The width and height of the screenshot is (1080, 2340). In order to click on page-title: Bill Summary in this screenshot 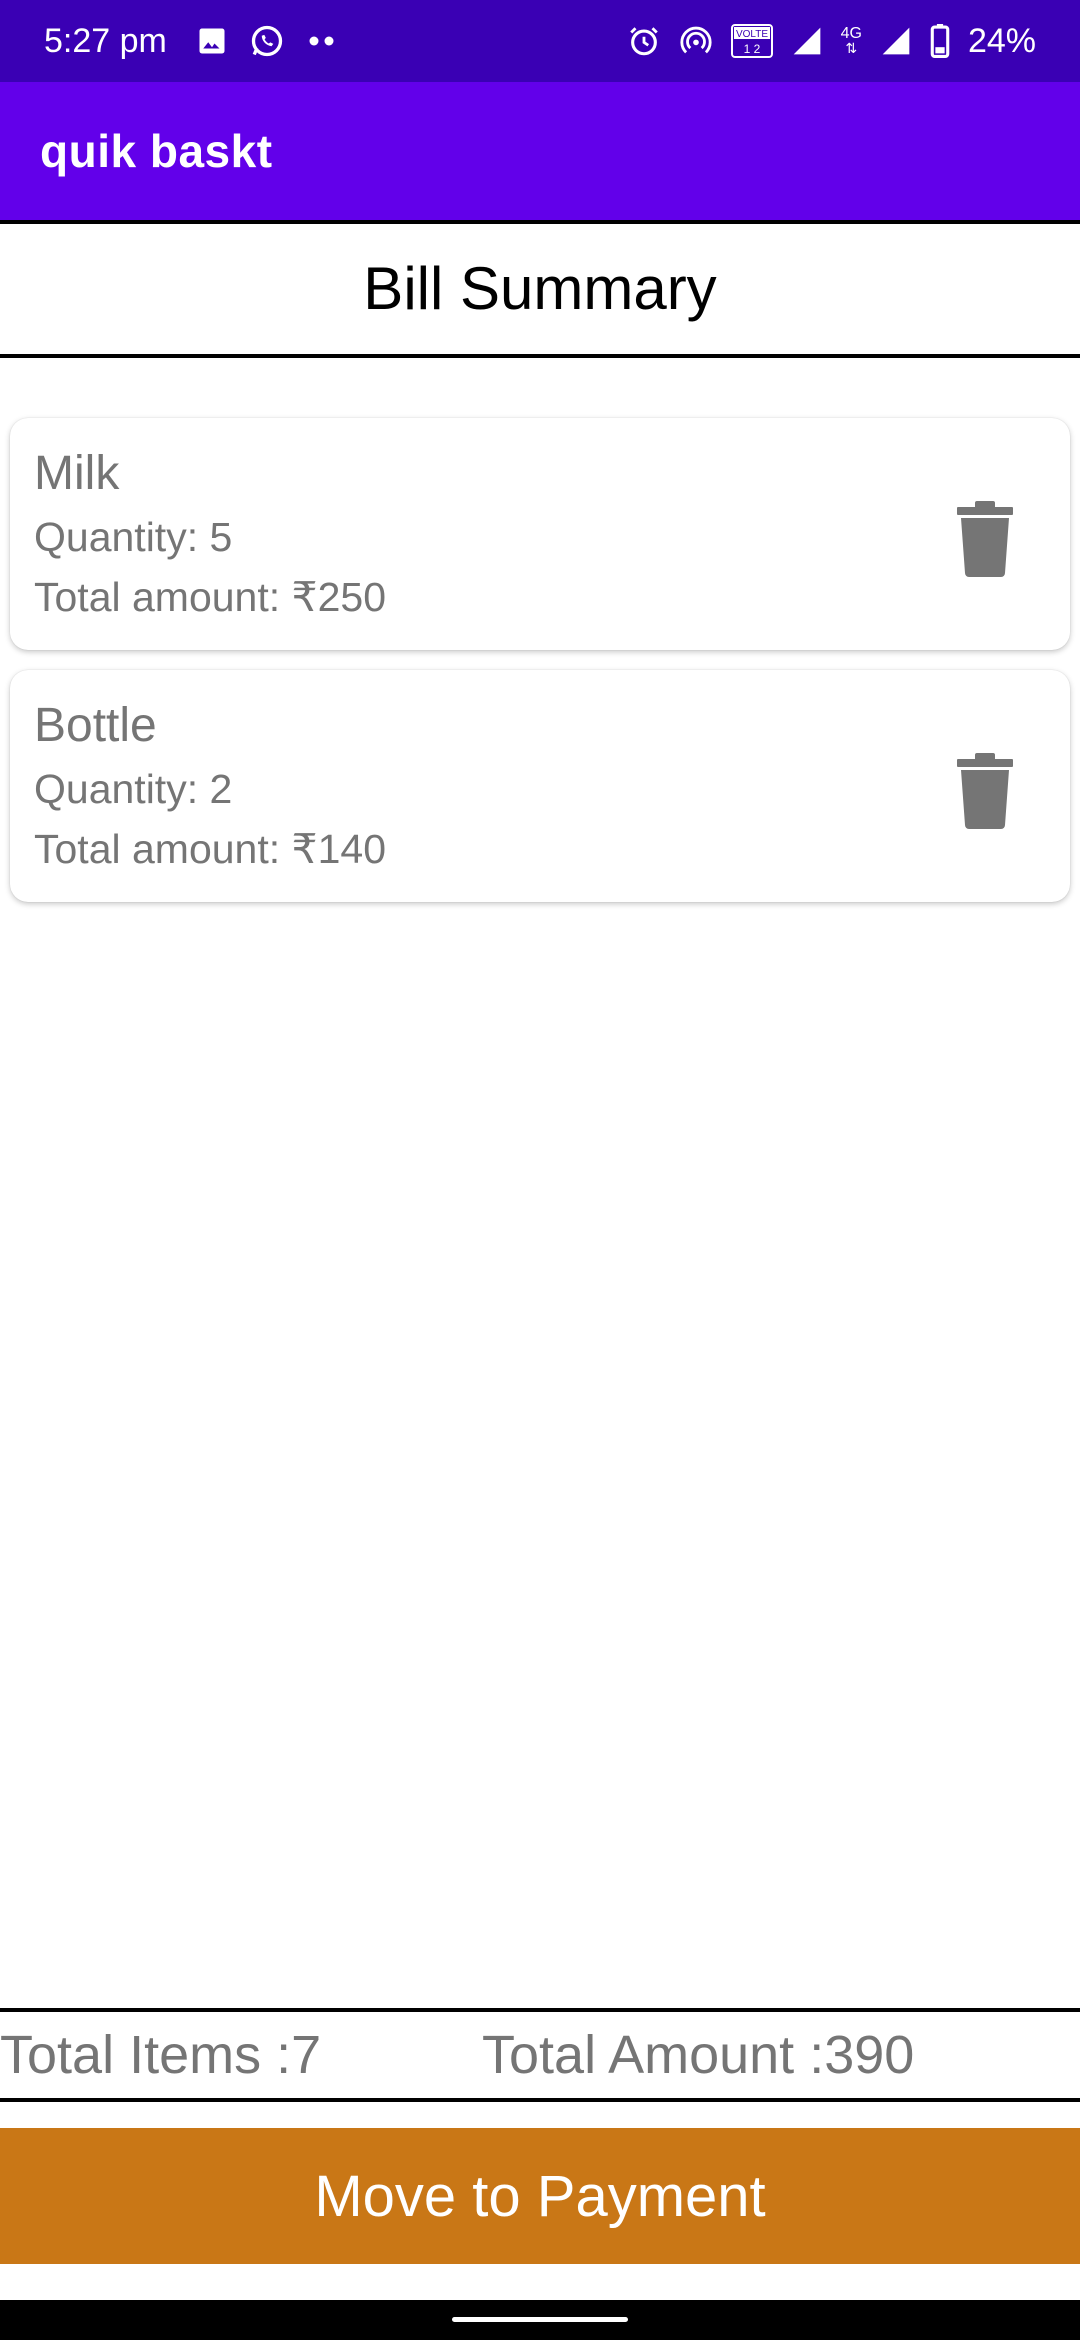, I will do `click(540, 288)`.